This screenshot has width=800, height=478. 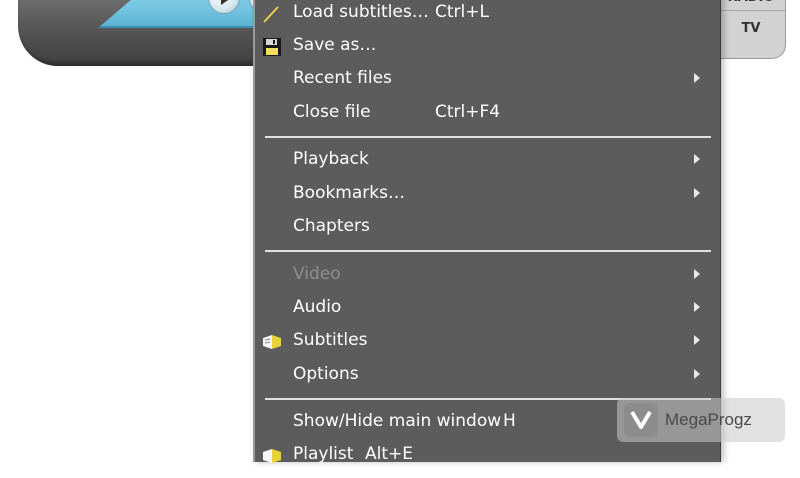 I want to click on menu-item-label: Show/Hide main window, so click(x=397, y=421).